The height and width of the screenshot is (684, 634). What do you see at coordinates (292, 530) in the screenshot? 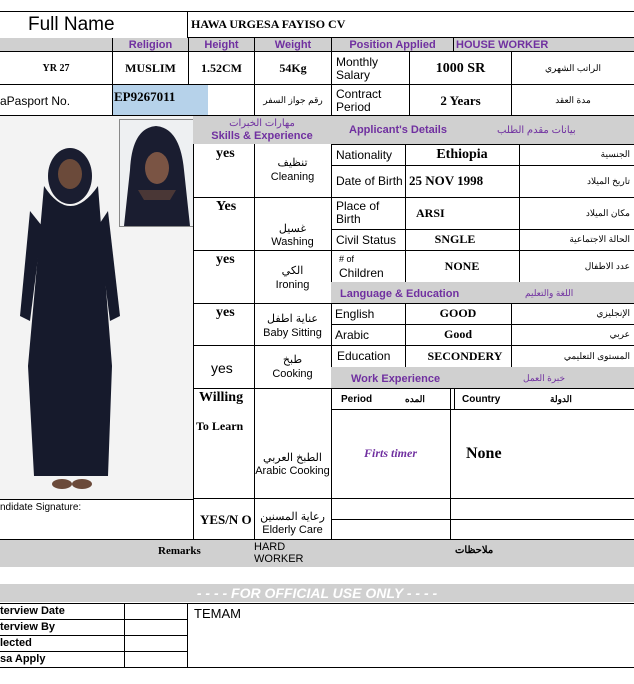
I see `skill-elderly-care-en: Elderly Care` at bounding box center [292, 530].